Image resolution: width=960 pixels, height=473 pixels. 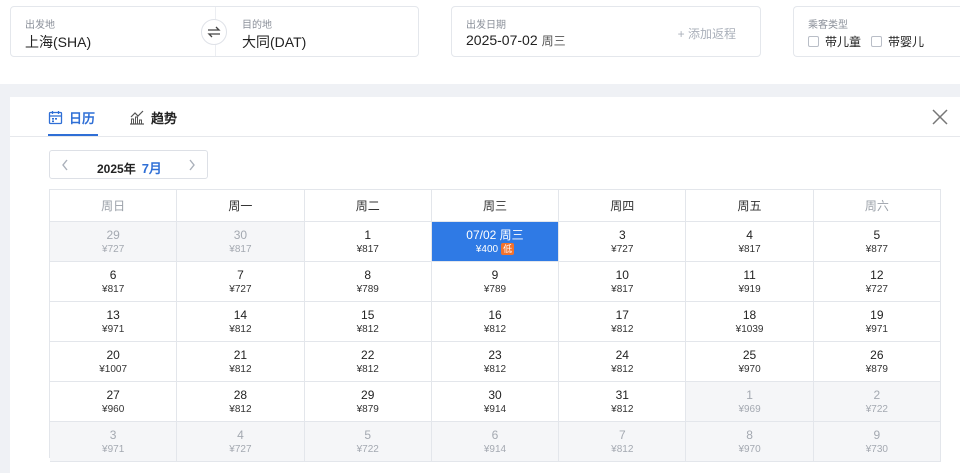 I want to click on date-cell: 5 ¥877, so click(x=877, y=242).